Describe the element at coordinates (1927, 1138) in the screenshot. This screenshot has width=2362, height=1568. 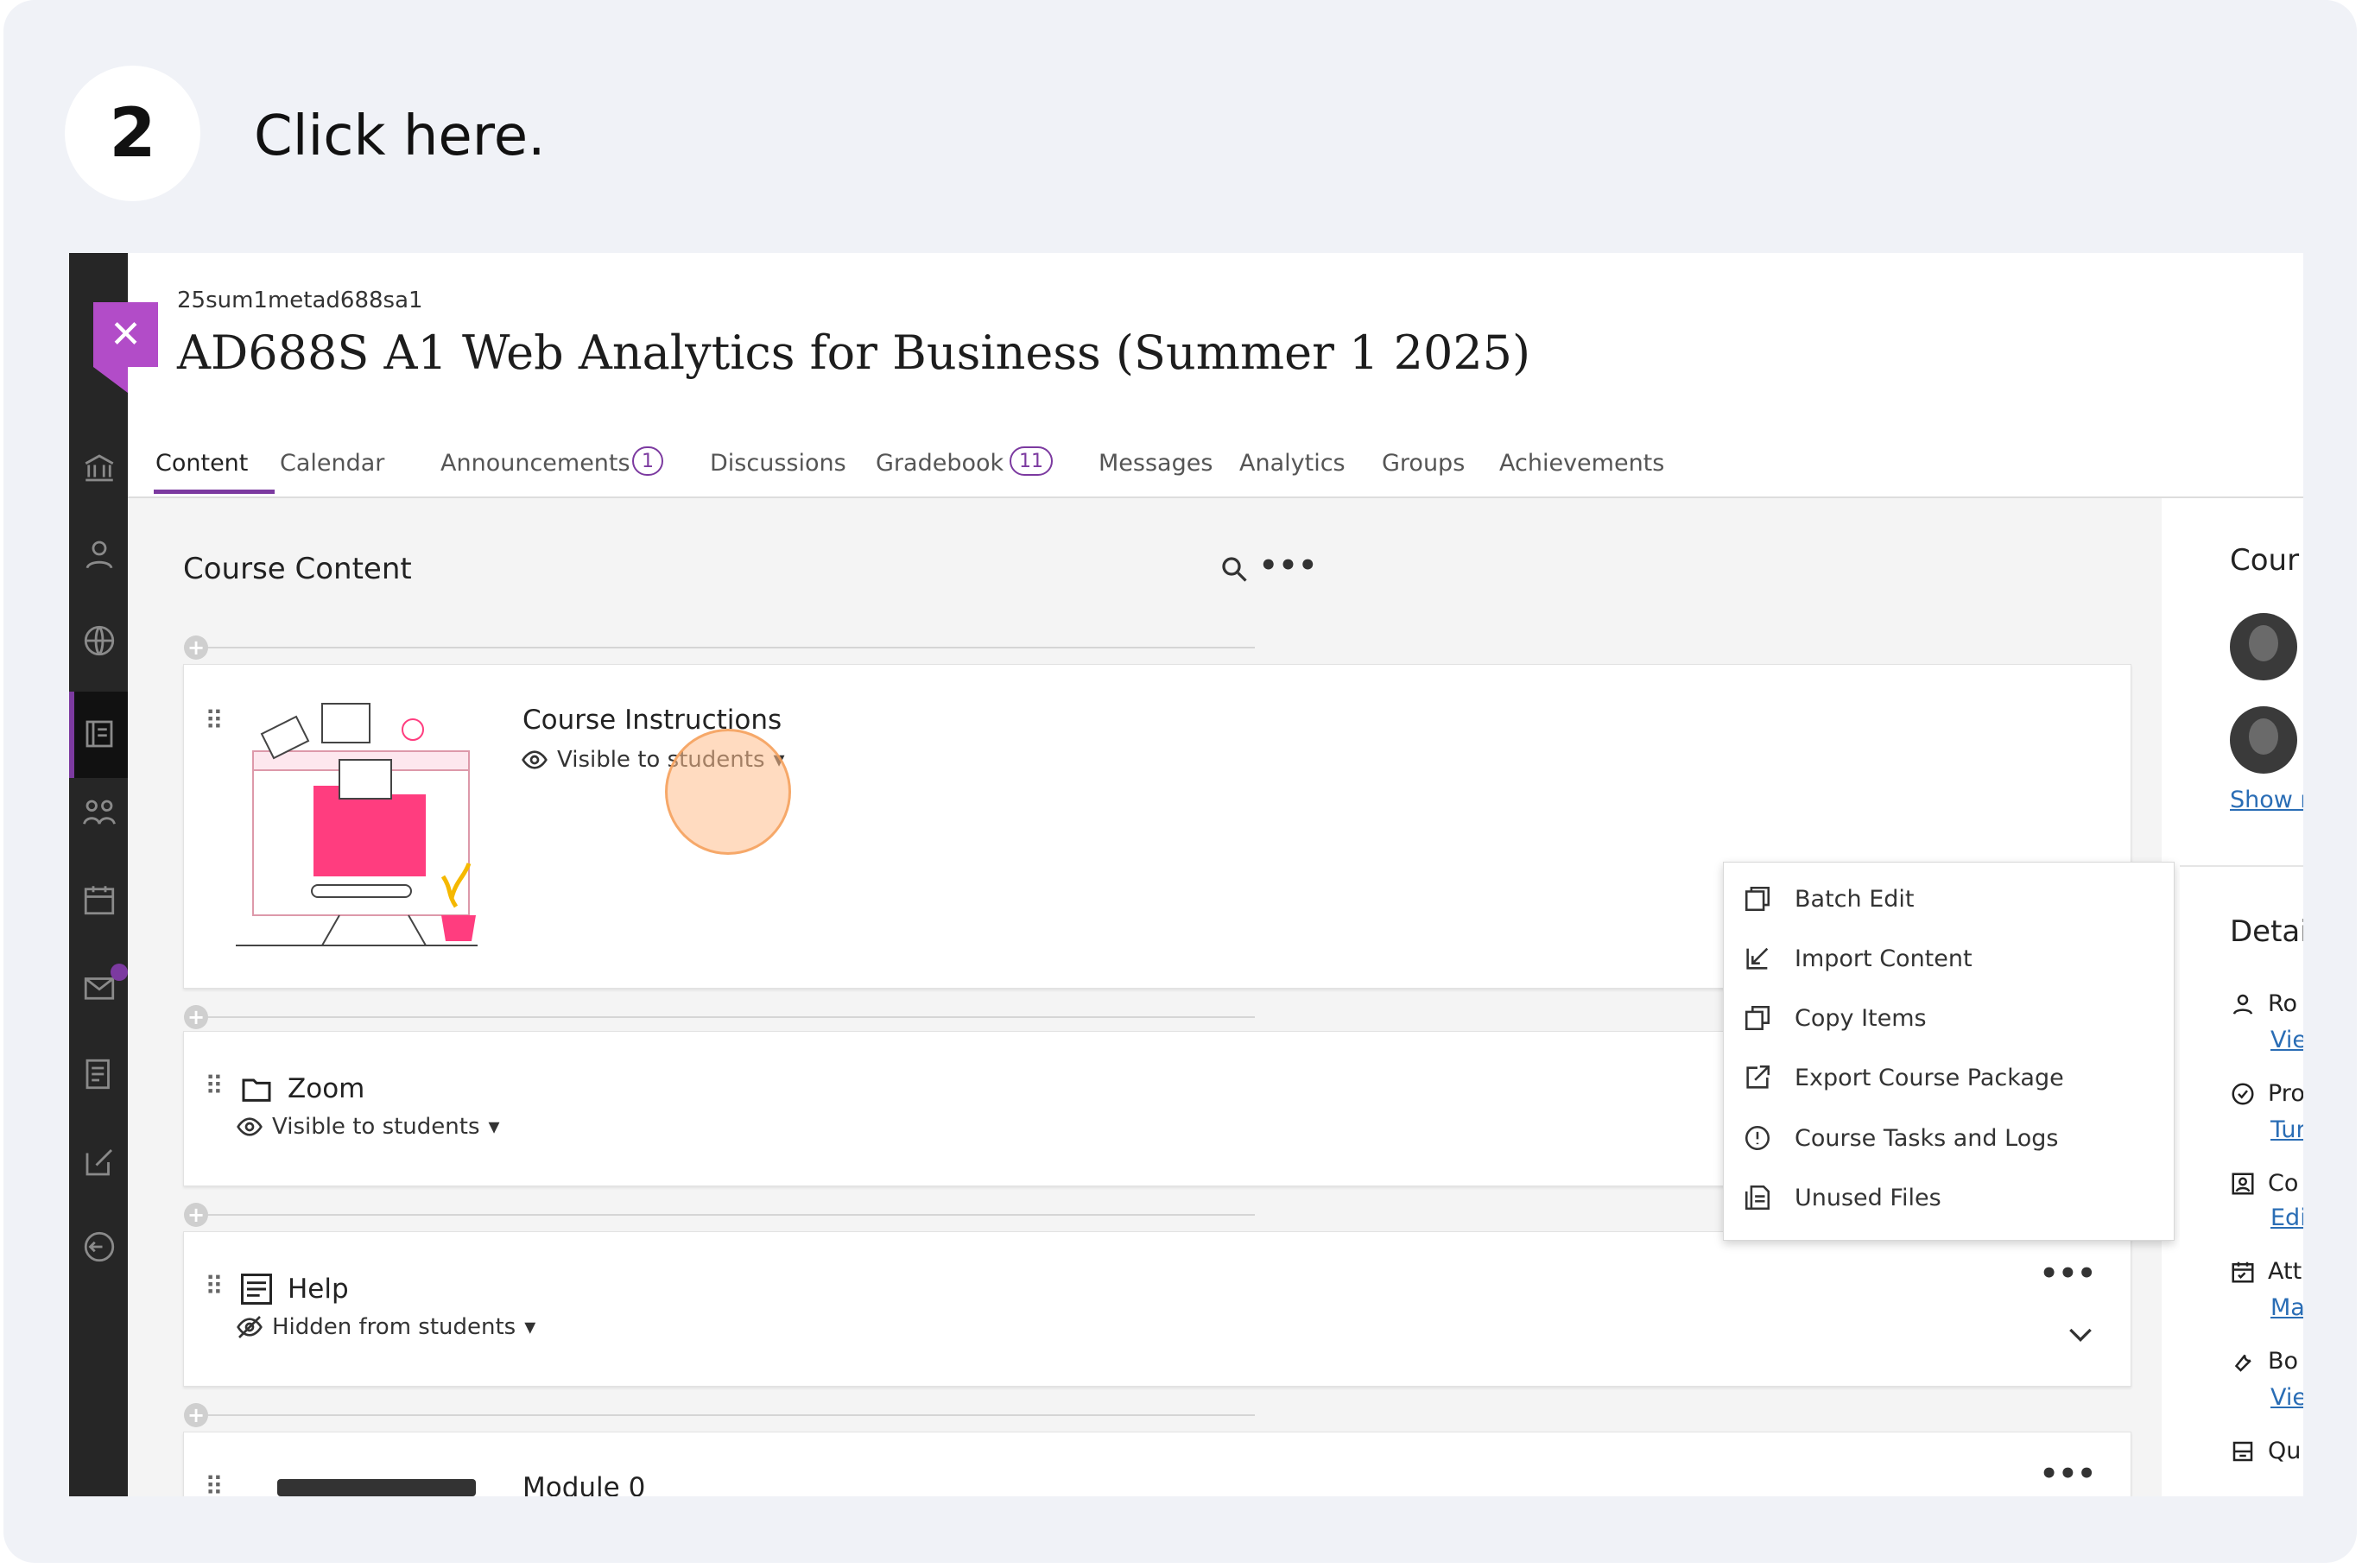
I see `menu-item-label: Course Tasks and Logs` at that location.